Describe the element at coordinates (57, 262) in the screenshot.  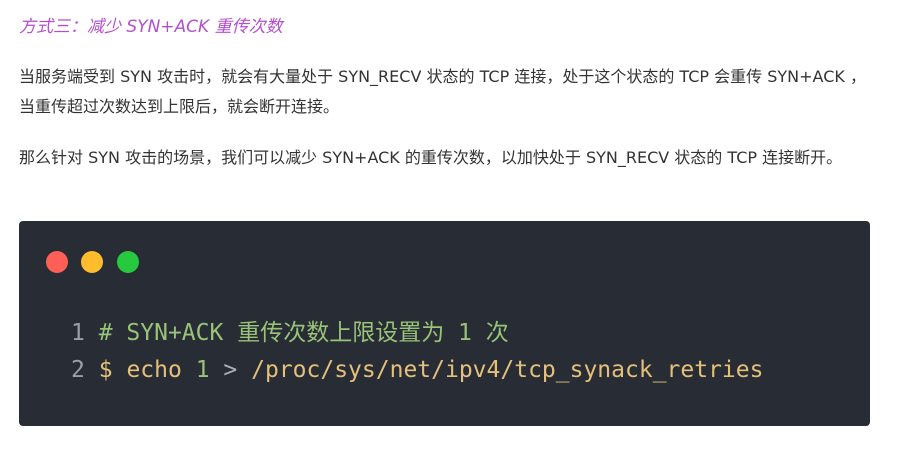
I see `window-close-dot-icon` at that location.